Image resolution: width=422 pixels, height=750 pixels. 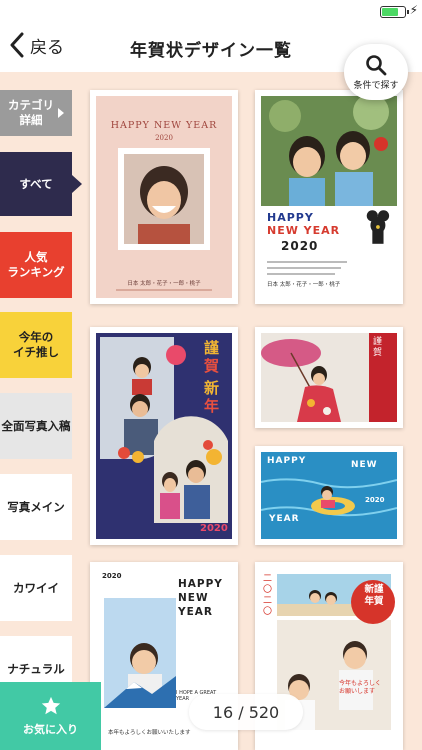 I want to click on search-icon, so click(x=376, y=64).